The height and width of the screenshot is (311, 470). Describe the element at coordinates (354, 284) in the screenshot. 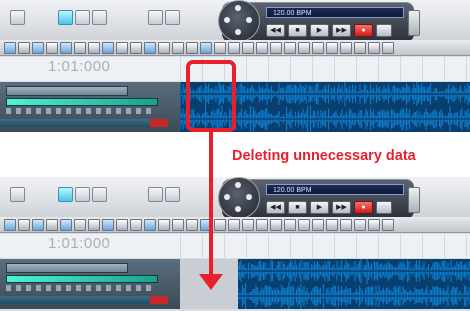

I see `audio-waveform` at that location.